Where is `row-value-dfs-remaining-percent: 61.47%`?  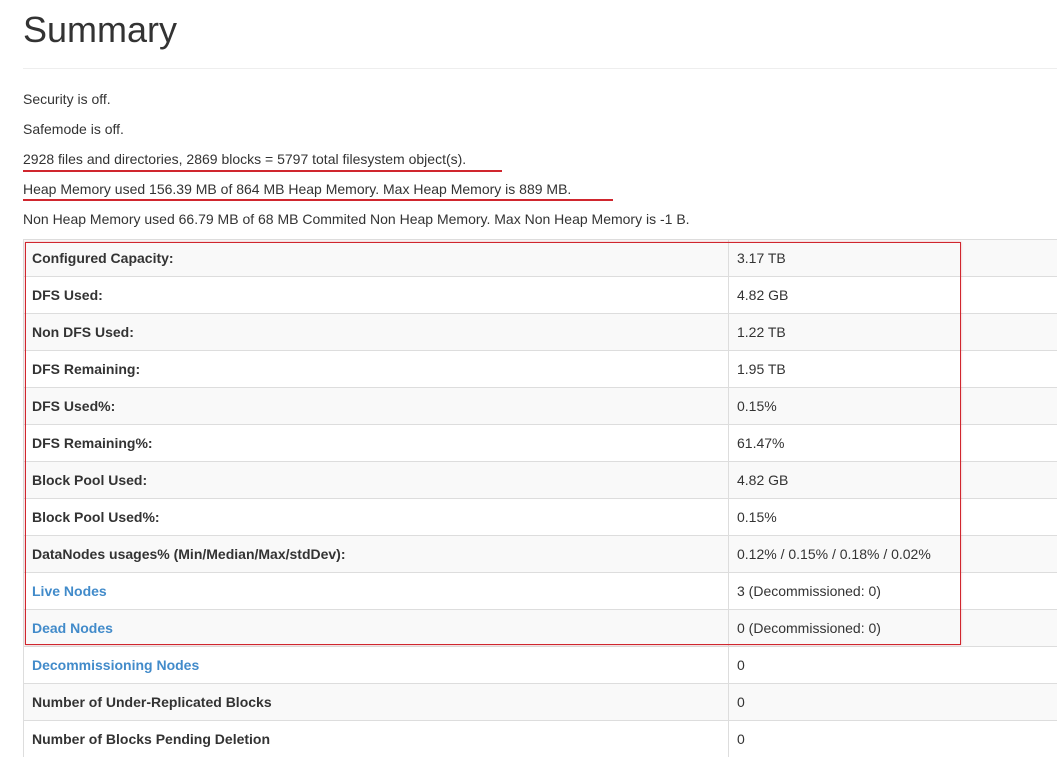
row-value-dfs-remaining-percent: 61.47% is located at coordinates (893, 443).